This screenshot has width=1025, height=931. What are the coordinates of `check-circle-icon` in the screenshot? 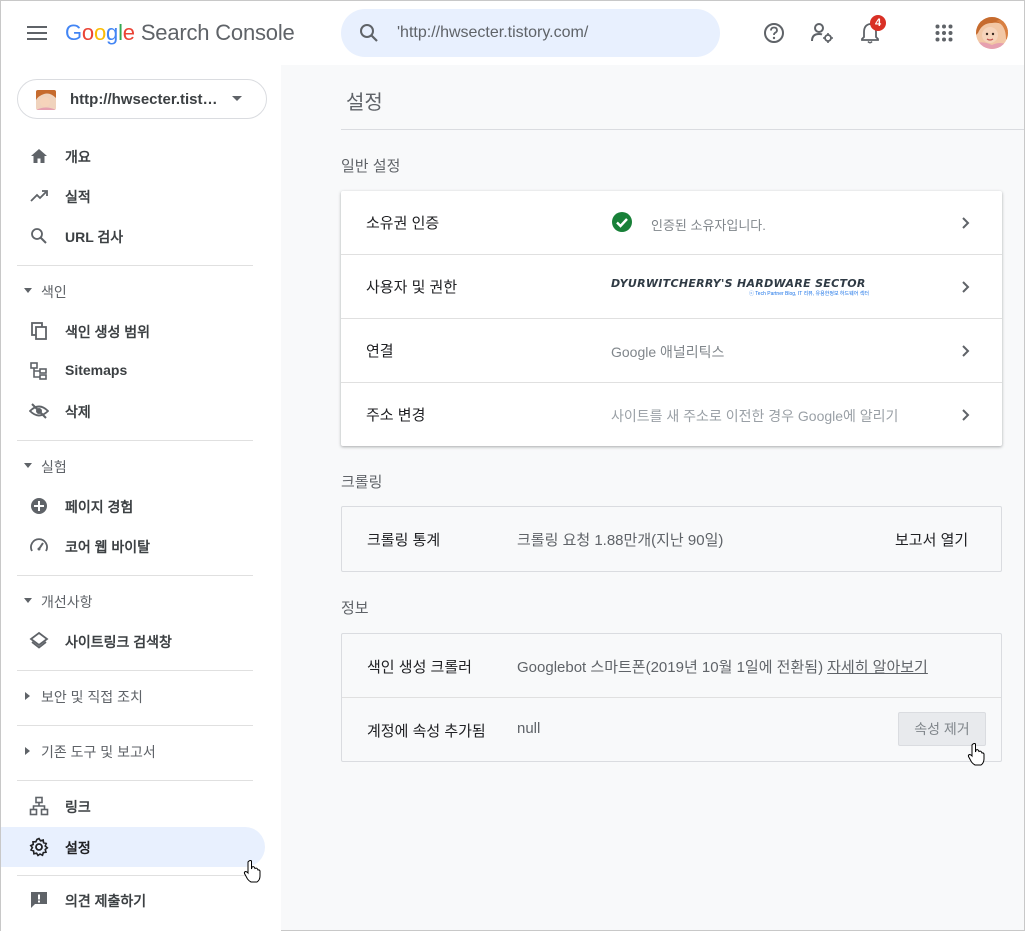 It's located at (622, 222).